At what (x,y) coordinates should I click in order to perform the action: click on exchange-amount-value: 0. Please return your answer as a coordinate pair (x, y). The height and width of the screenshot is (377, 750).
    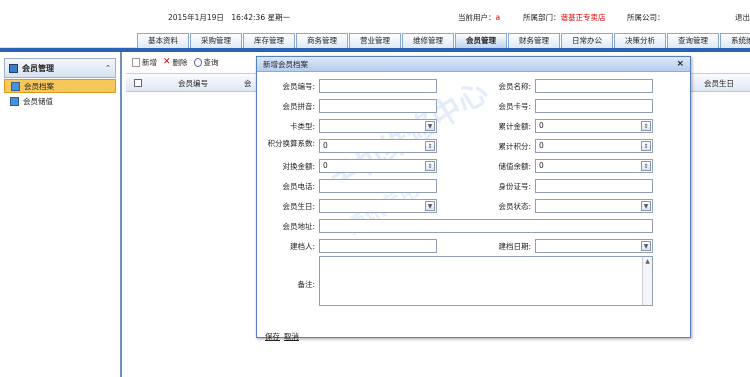
    Looking at the image, I should click on (325, 165).